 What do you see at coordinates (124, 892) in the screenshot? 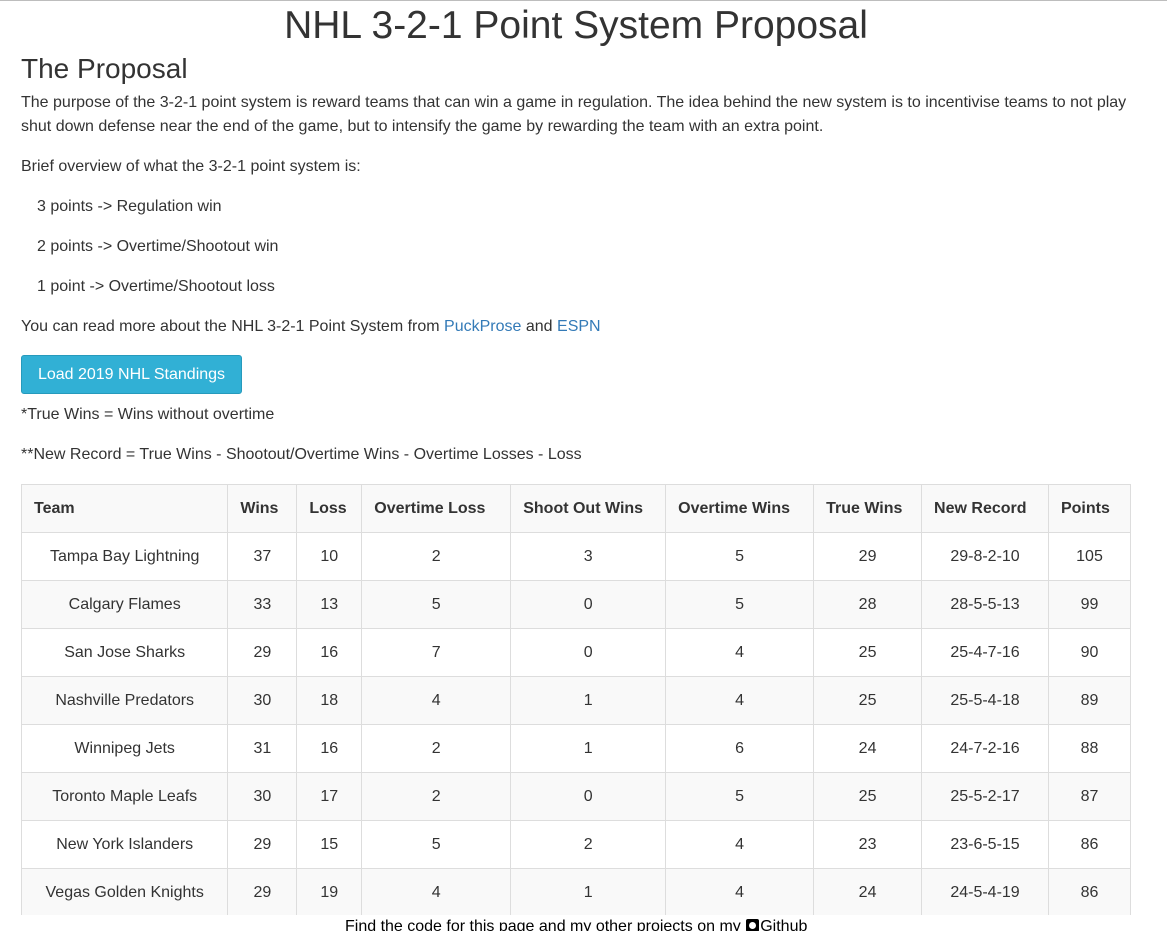
I see `cell-team: Vegas Golden Knights` at bounding box center [124, 892].